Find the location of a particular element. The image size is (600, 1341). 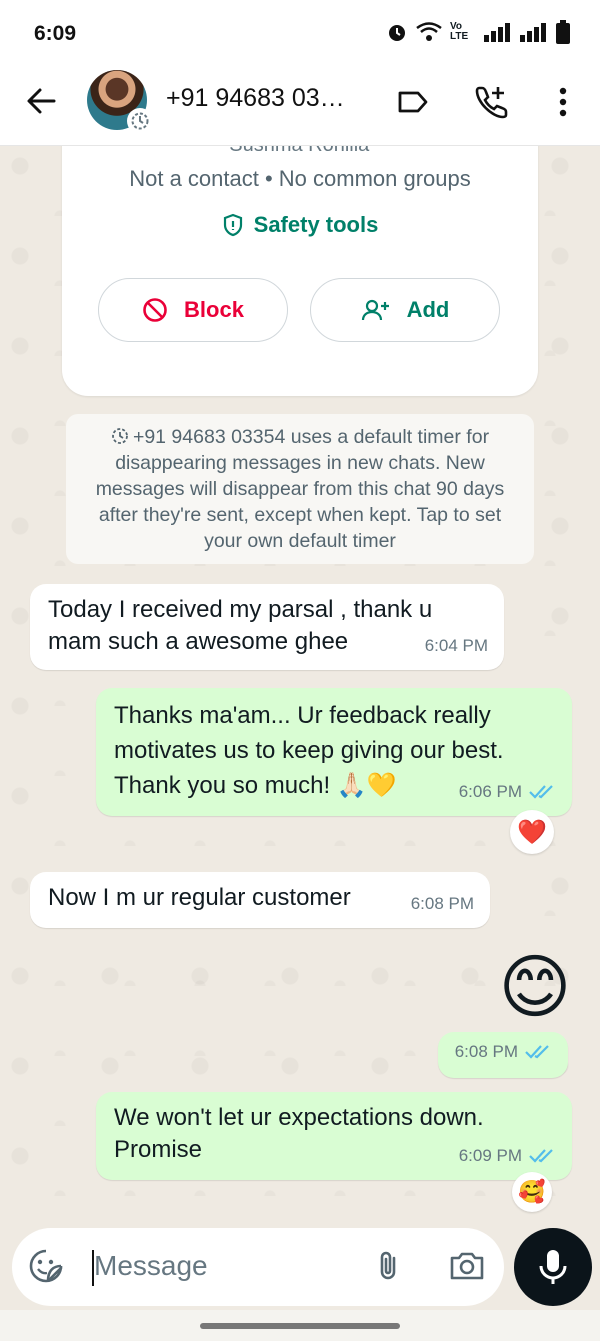

message-time: 6:09 PM is located at coordinates (490, 1155).